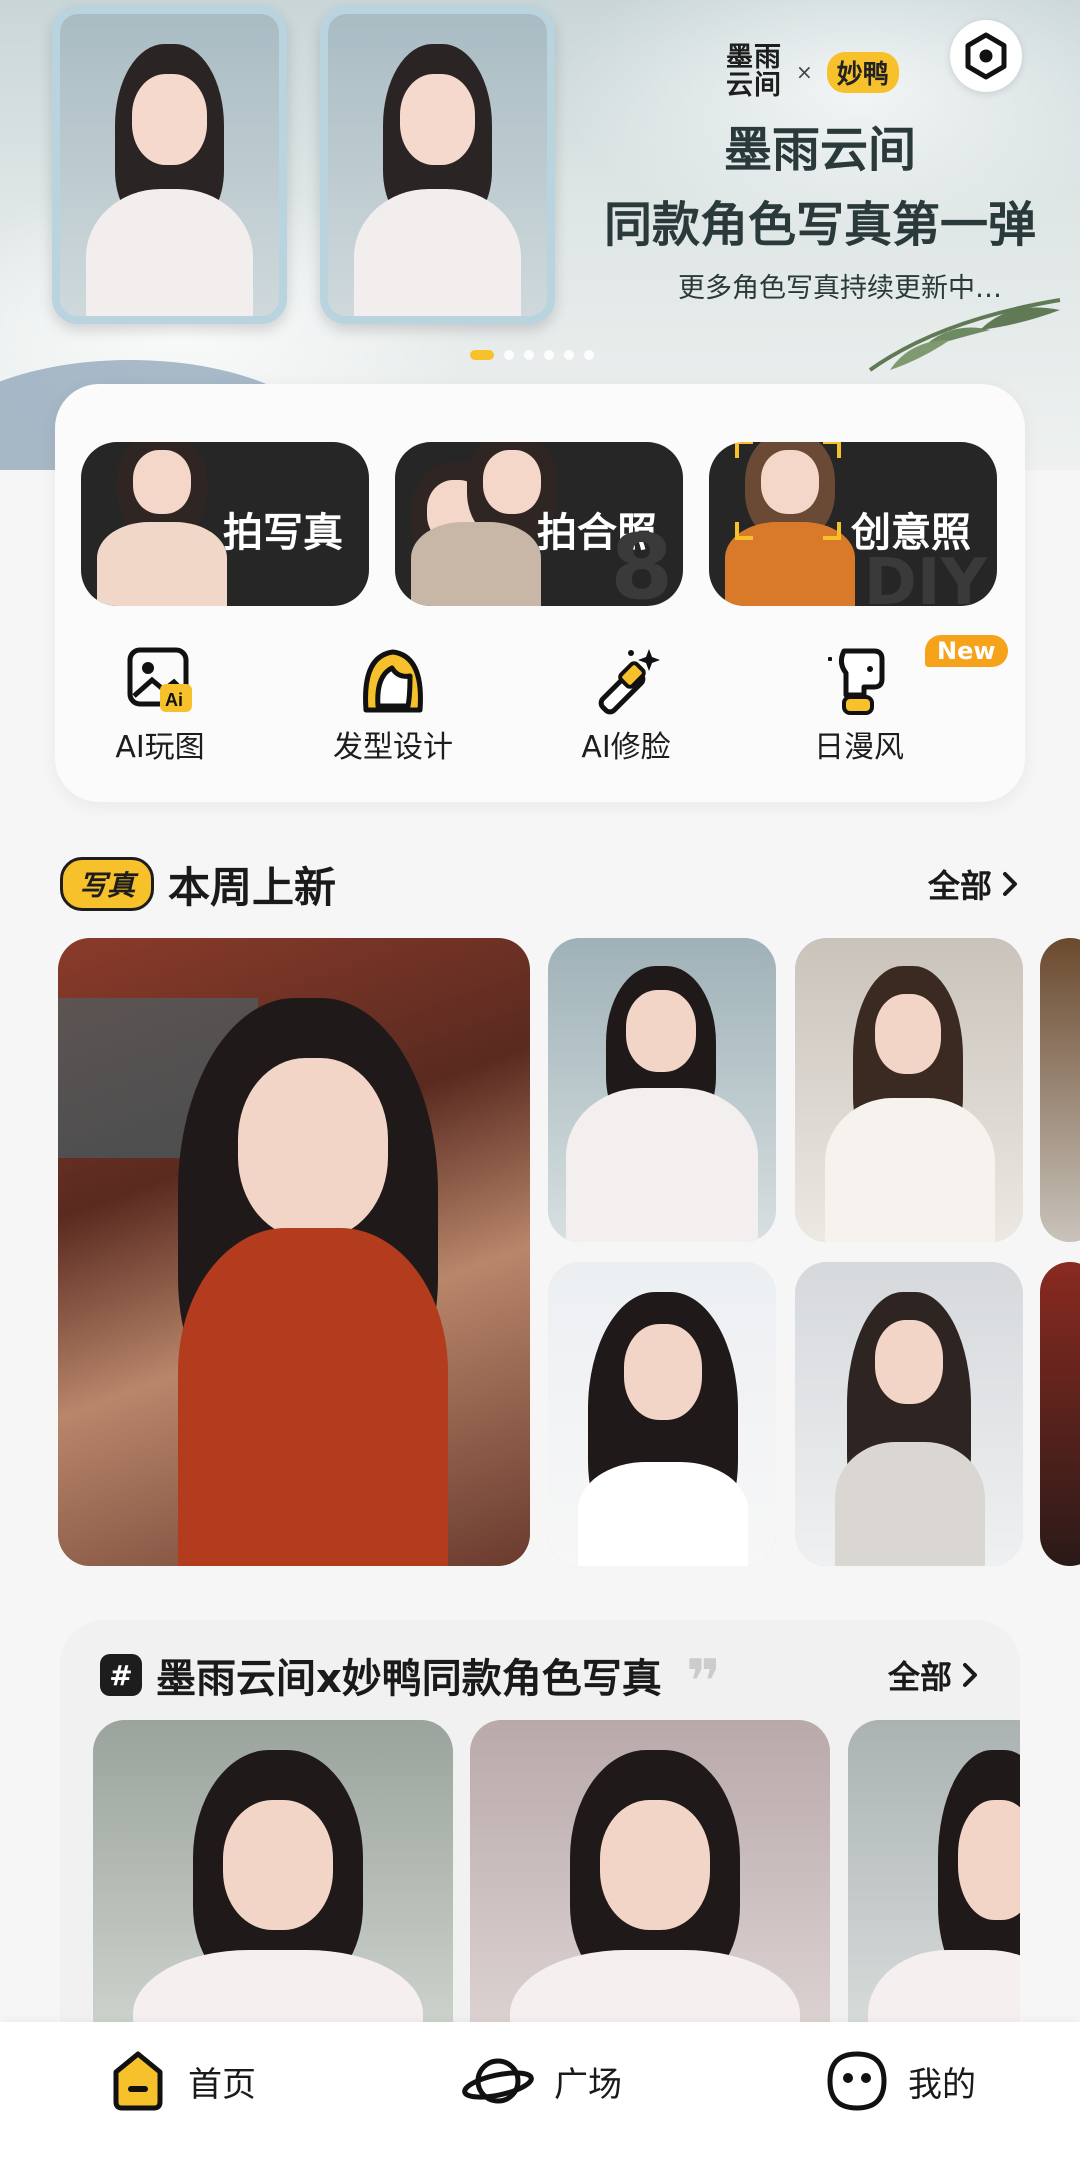 This screenshot has width=1080, height=2157. Describe the element at coordinates (856, 681) in the screenshot. I see `anime-face-icon` at that location.